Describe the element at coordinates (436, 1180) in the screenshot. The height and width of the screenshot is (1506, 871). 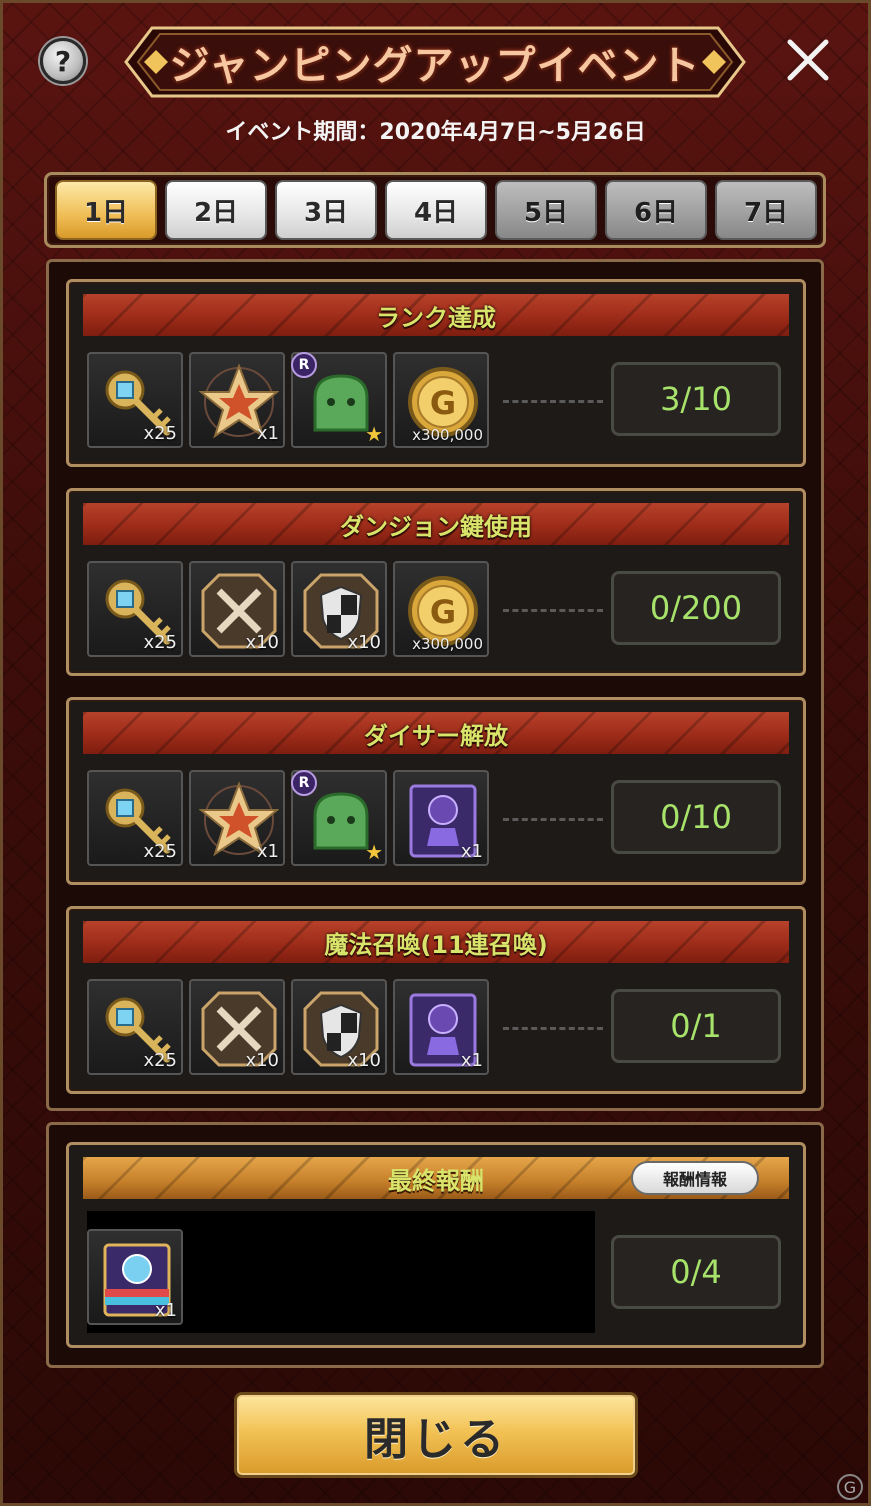
I see `final-title: 最終報酬` at that location.